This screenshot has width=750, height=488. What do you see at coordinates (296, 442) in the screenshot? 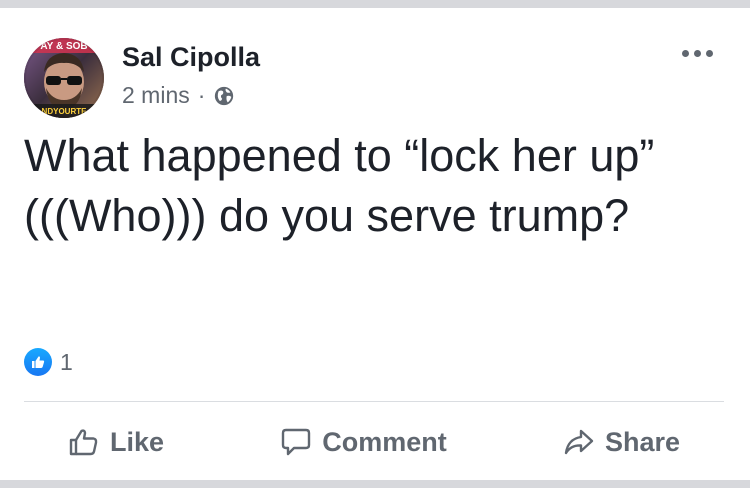
I see `comment-icon` at bounding box center [296, 442].